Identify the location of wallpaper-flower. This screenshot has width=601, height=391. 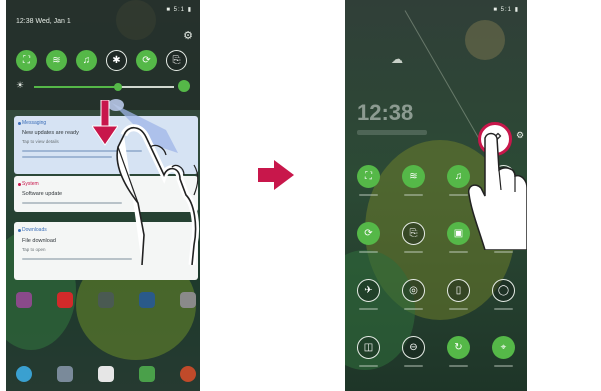
(485, 40).